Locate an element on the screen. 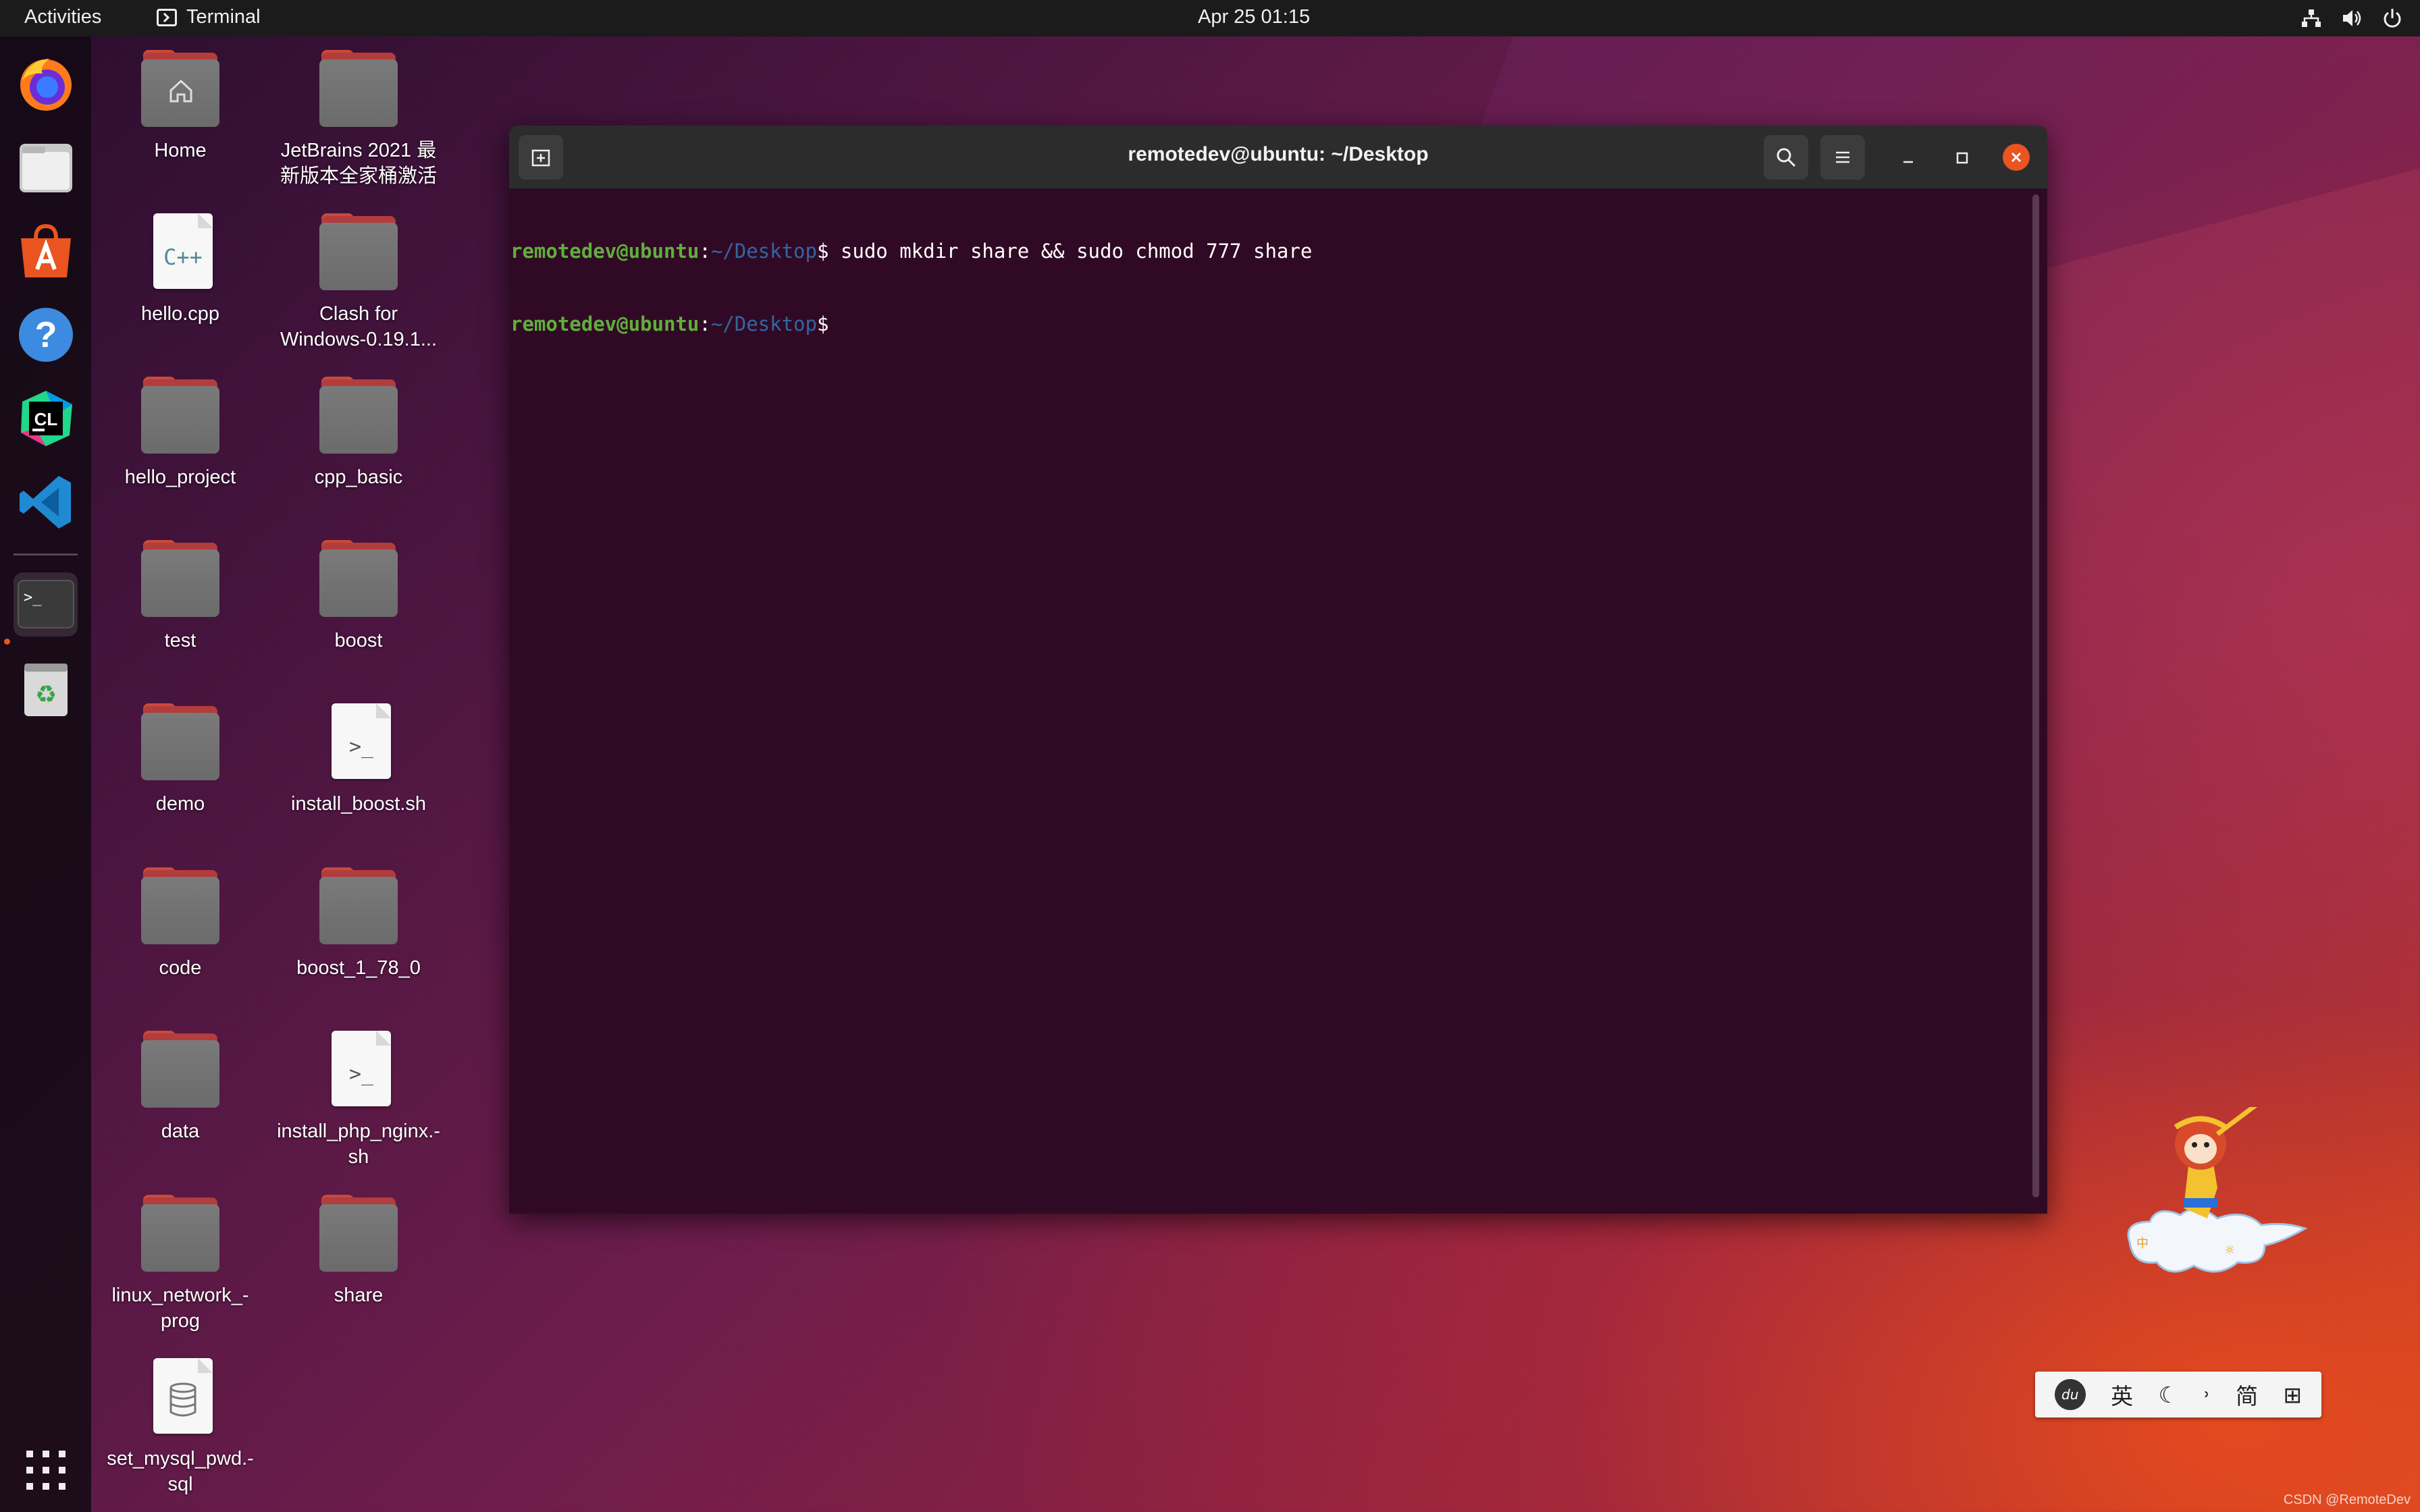  desktop-icon-label: hello_project is located at coordinates (180, 477).